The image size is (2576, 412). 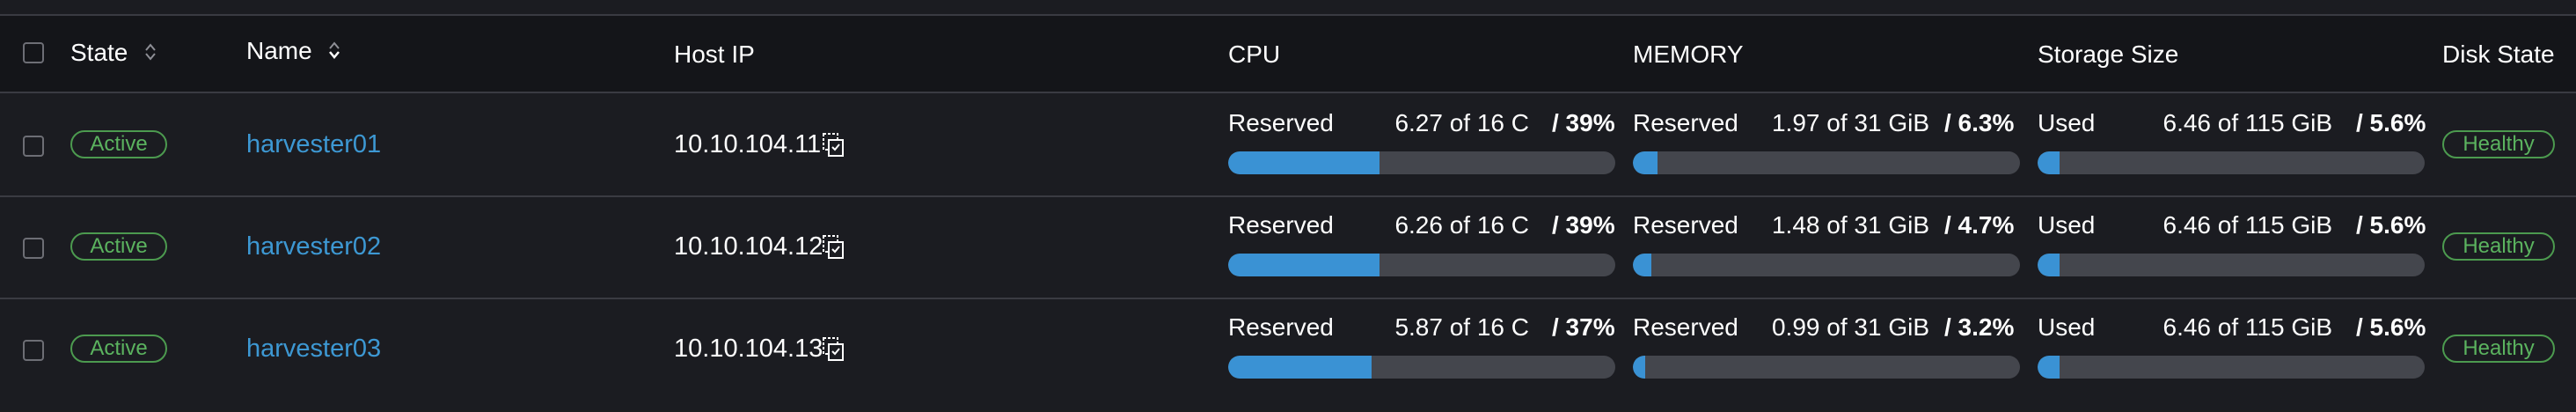 I want to click on cpu-value: 6.26 of 16 C, so click(x=1461, y=225).